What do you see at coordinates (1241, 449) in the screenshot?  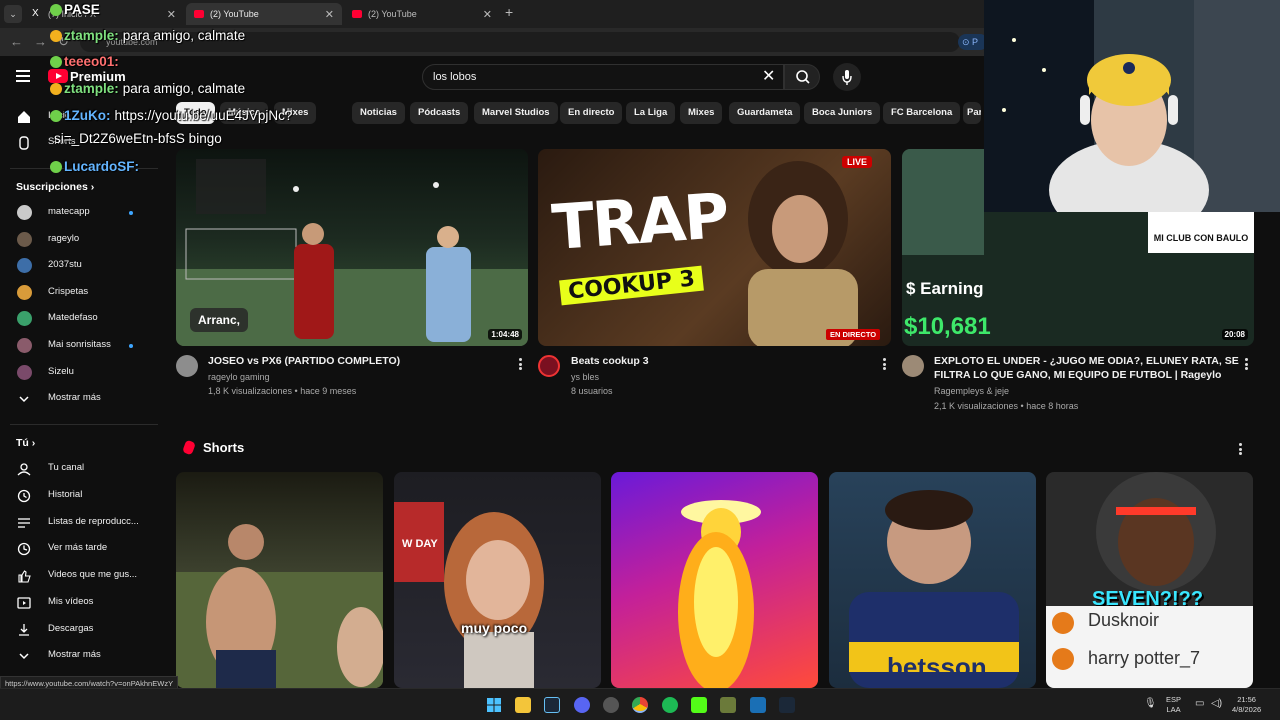 I see `shorts-more-options-icon` at bounding box center [1241, 449].